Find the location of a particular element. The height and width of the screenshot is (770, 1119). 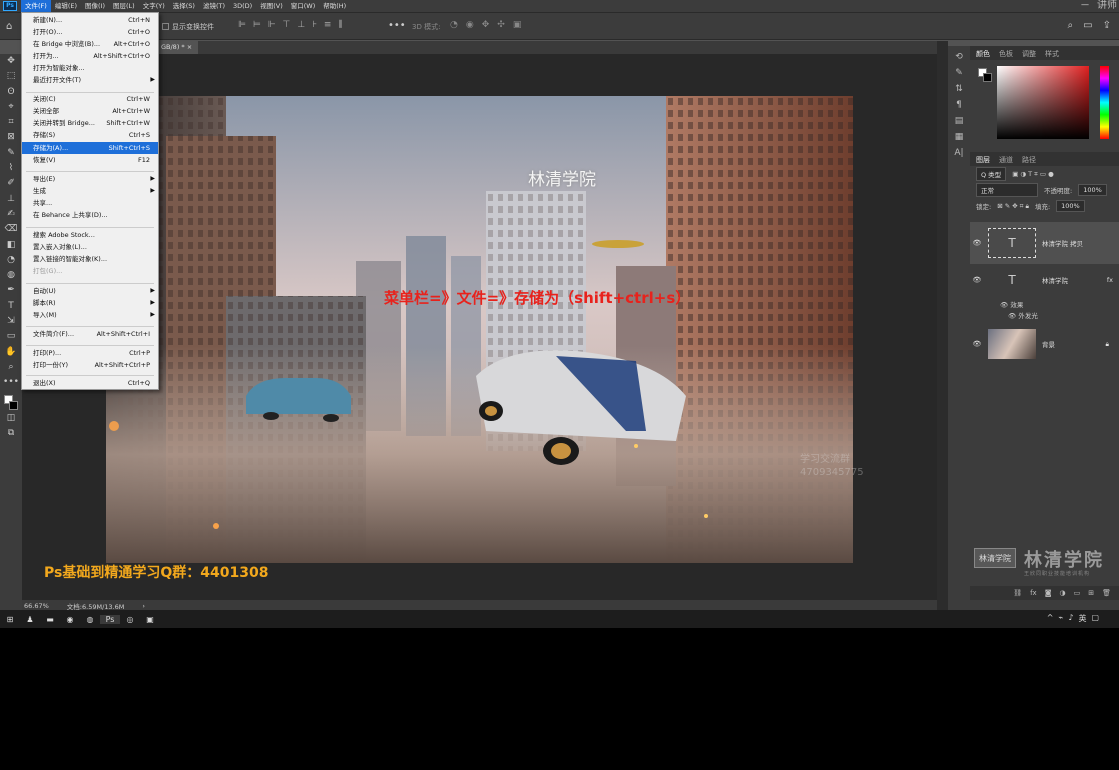

zoom-tool-icon: ⌕ is located at coordinates (10, 367).